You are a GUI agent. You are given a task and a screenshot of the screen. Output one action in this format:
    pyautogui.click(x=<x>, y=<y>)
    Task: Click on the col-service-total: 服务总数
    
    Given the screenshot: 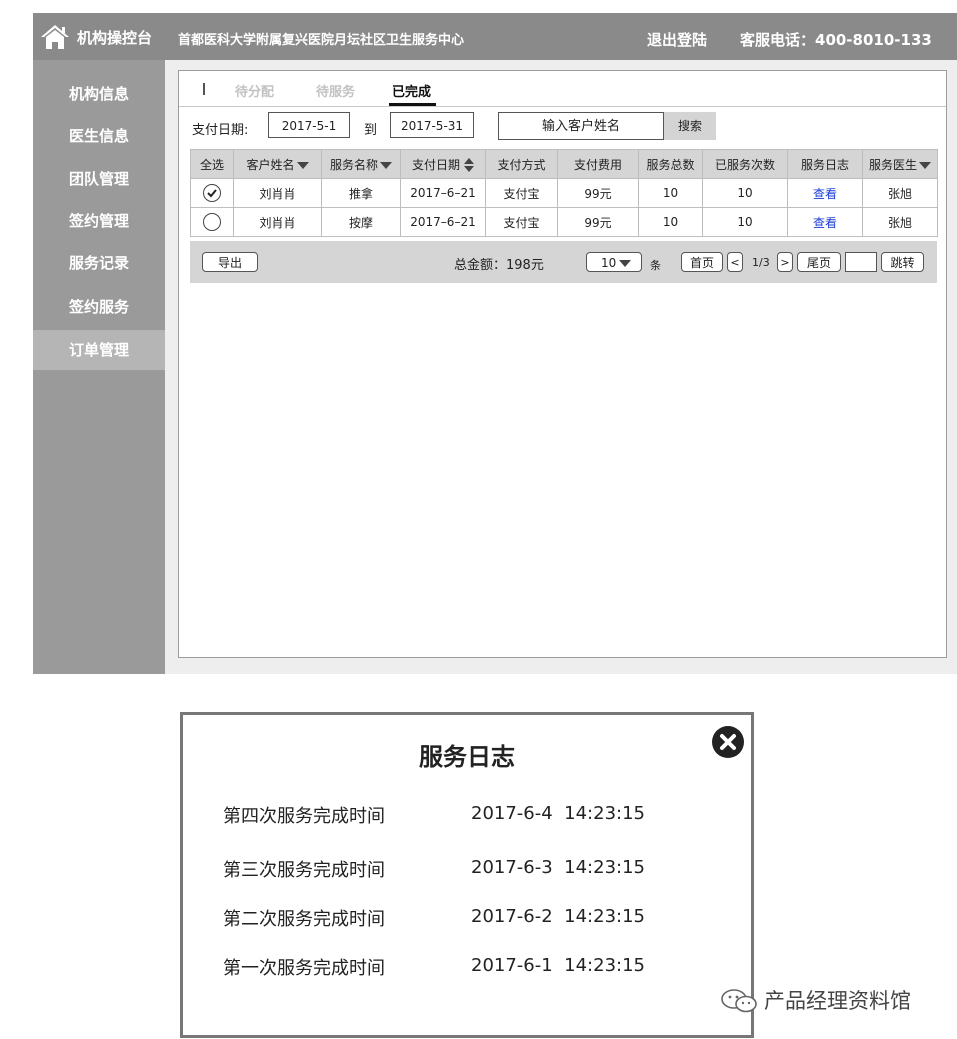 What is the action you would take?
    pyautogui.click(x=670, y=164)
    